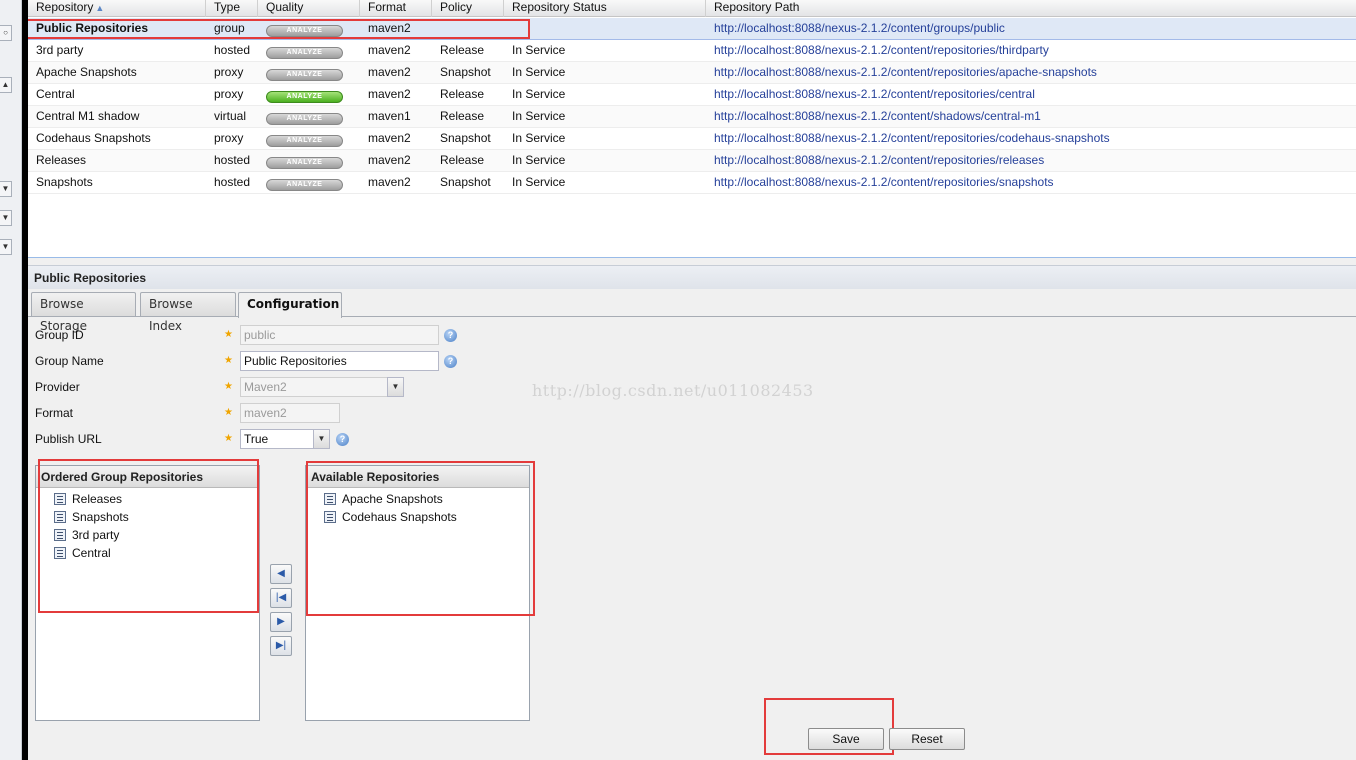  I want to click on publish-url-label: Publish URL, so click(68, 439).